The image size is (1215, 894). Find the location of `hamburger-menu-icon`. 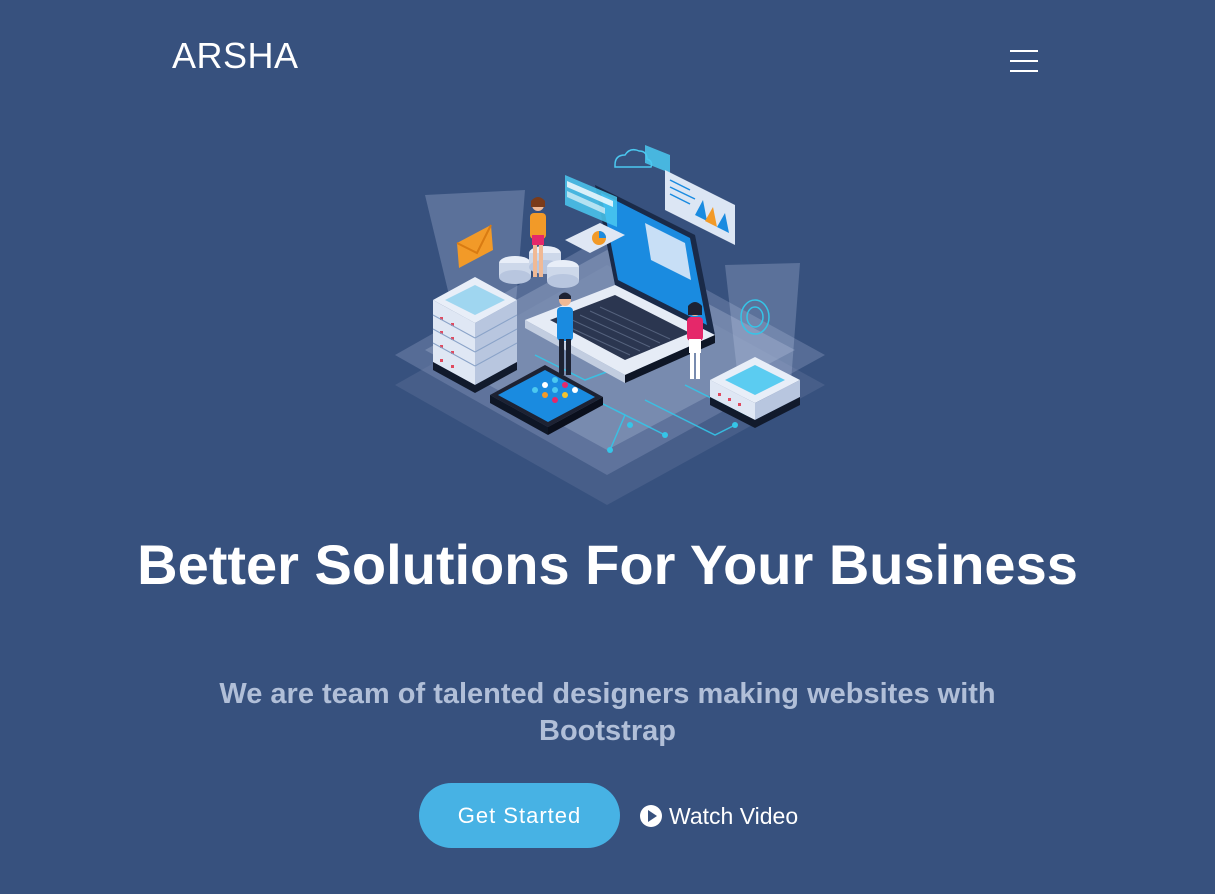

hamburger-menu-icon is located at coordinates (1024, 63).